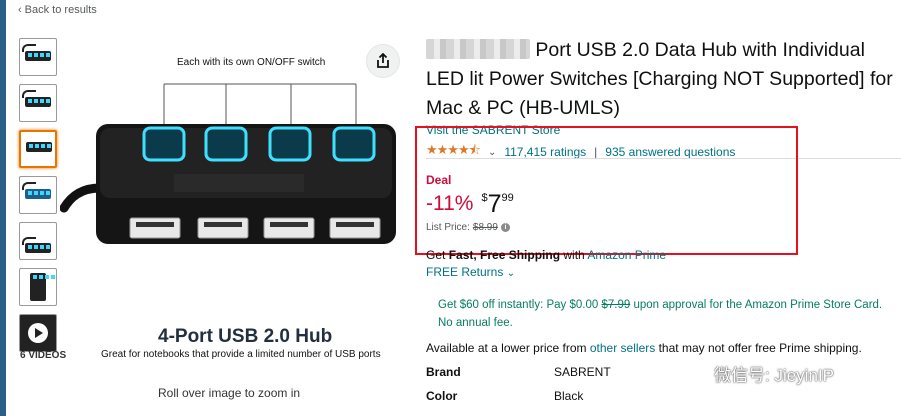 The width and height of the screenshot is (901, 416). I want to click on share-icon, so click(383, 60).